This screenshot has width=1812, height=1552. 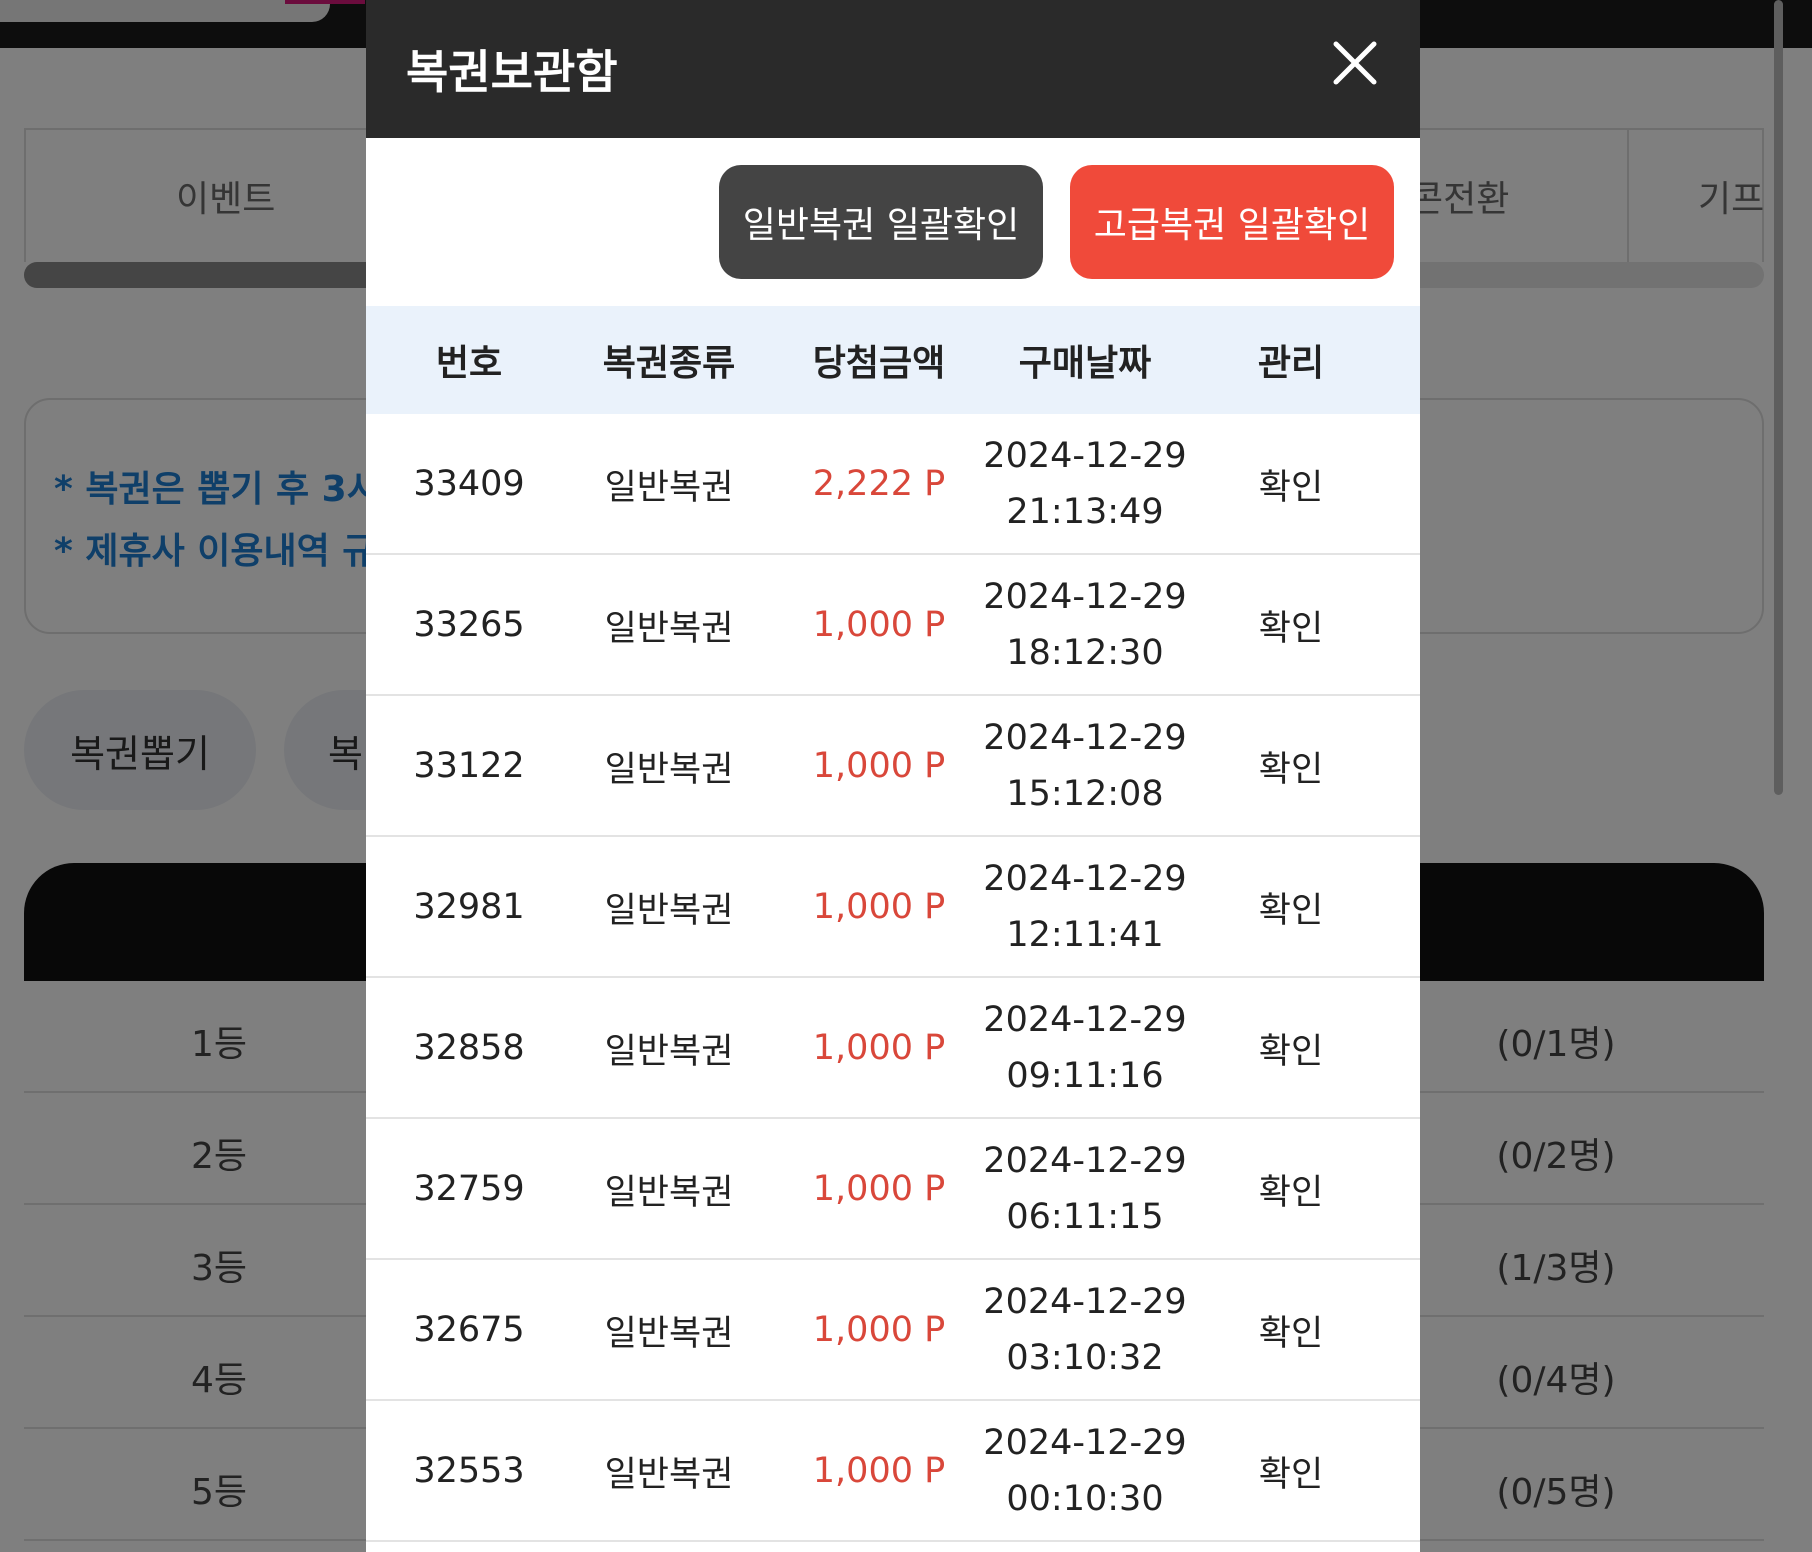 I want to click on table-row: 33265 일반복권 1,000 P 2024-12-29 18:12:30 확인, so click(x=893, y=625).